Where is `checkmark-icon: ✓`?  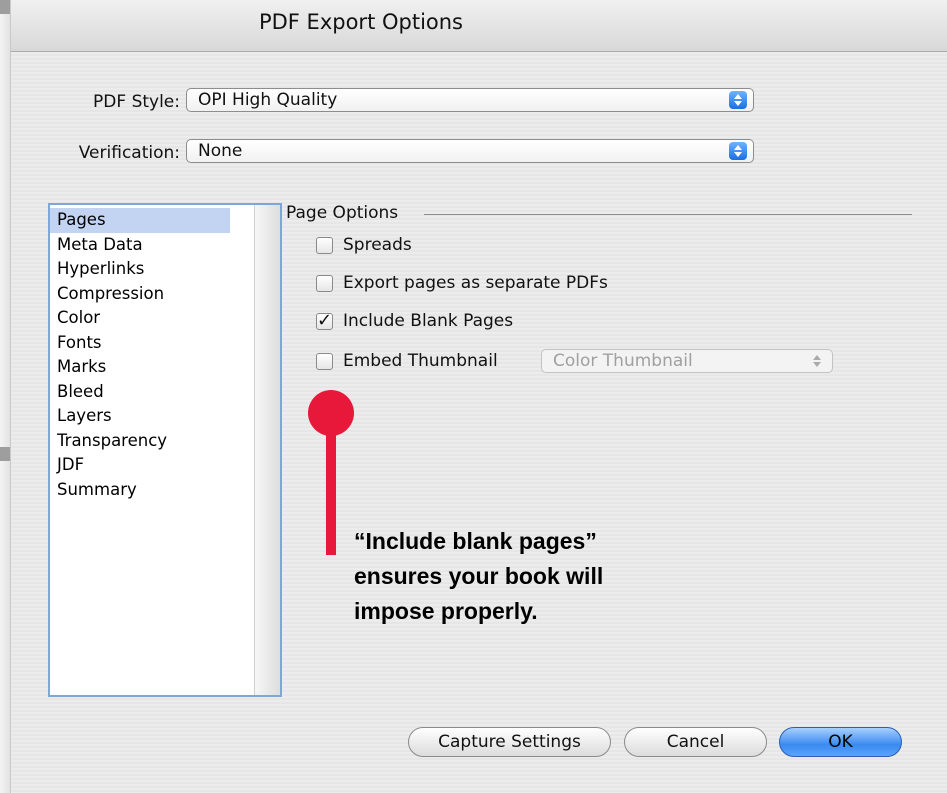
checkmark-icon: ✓ is located at coordinates (325, 320).